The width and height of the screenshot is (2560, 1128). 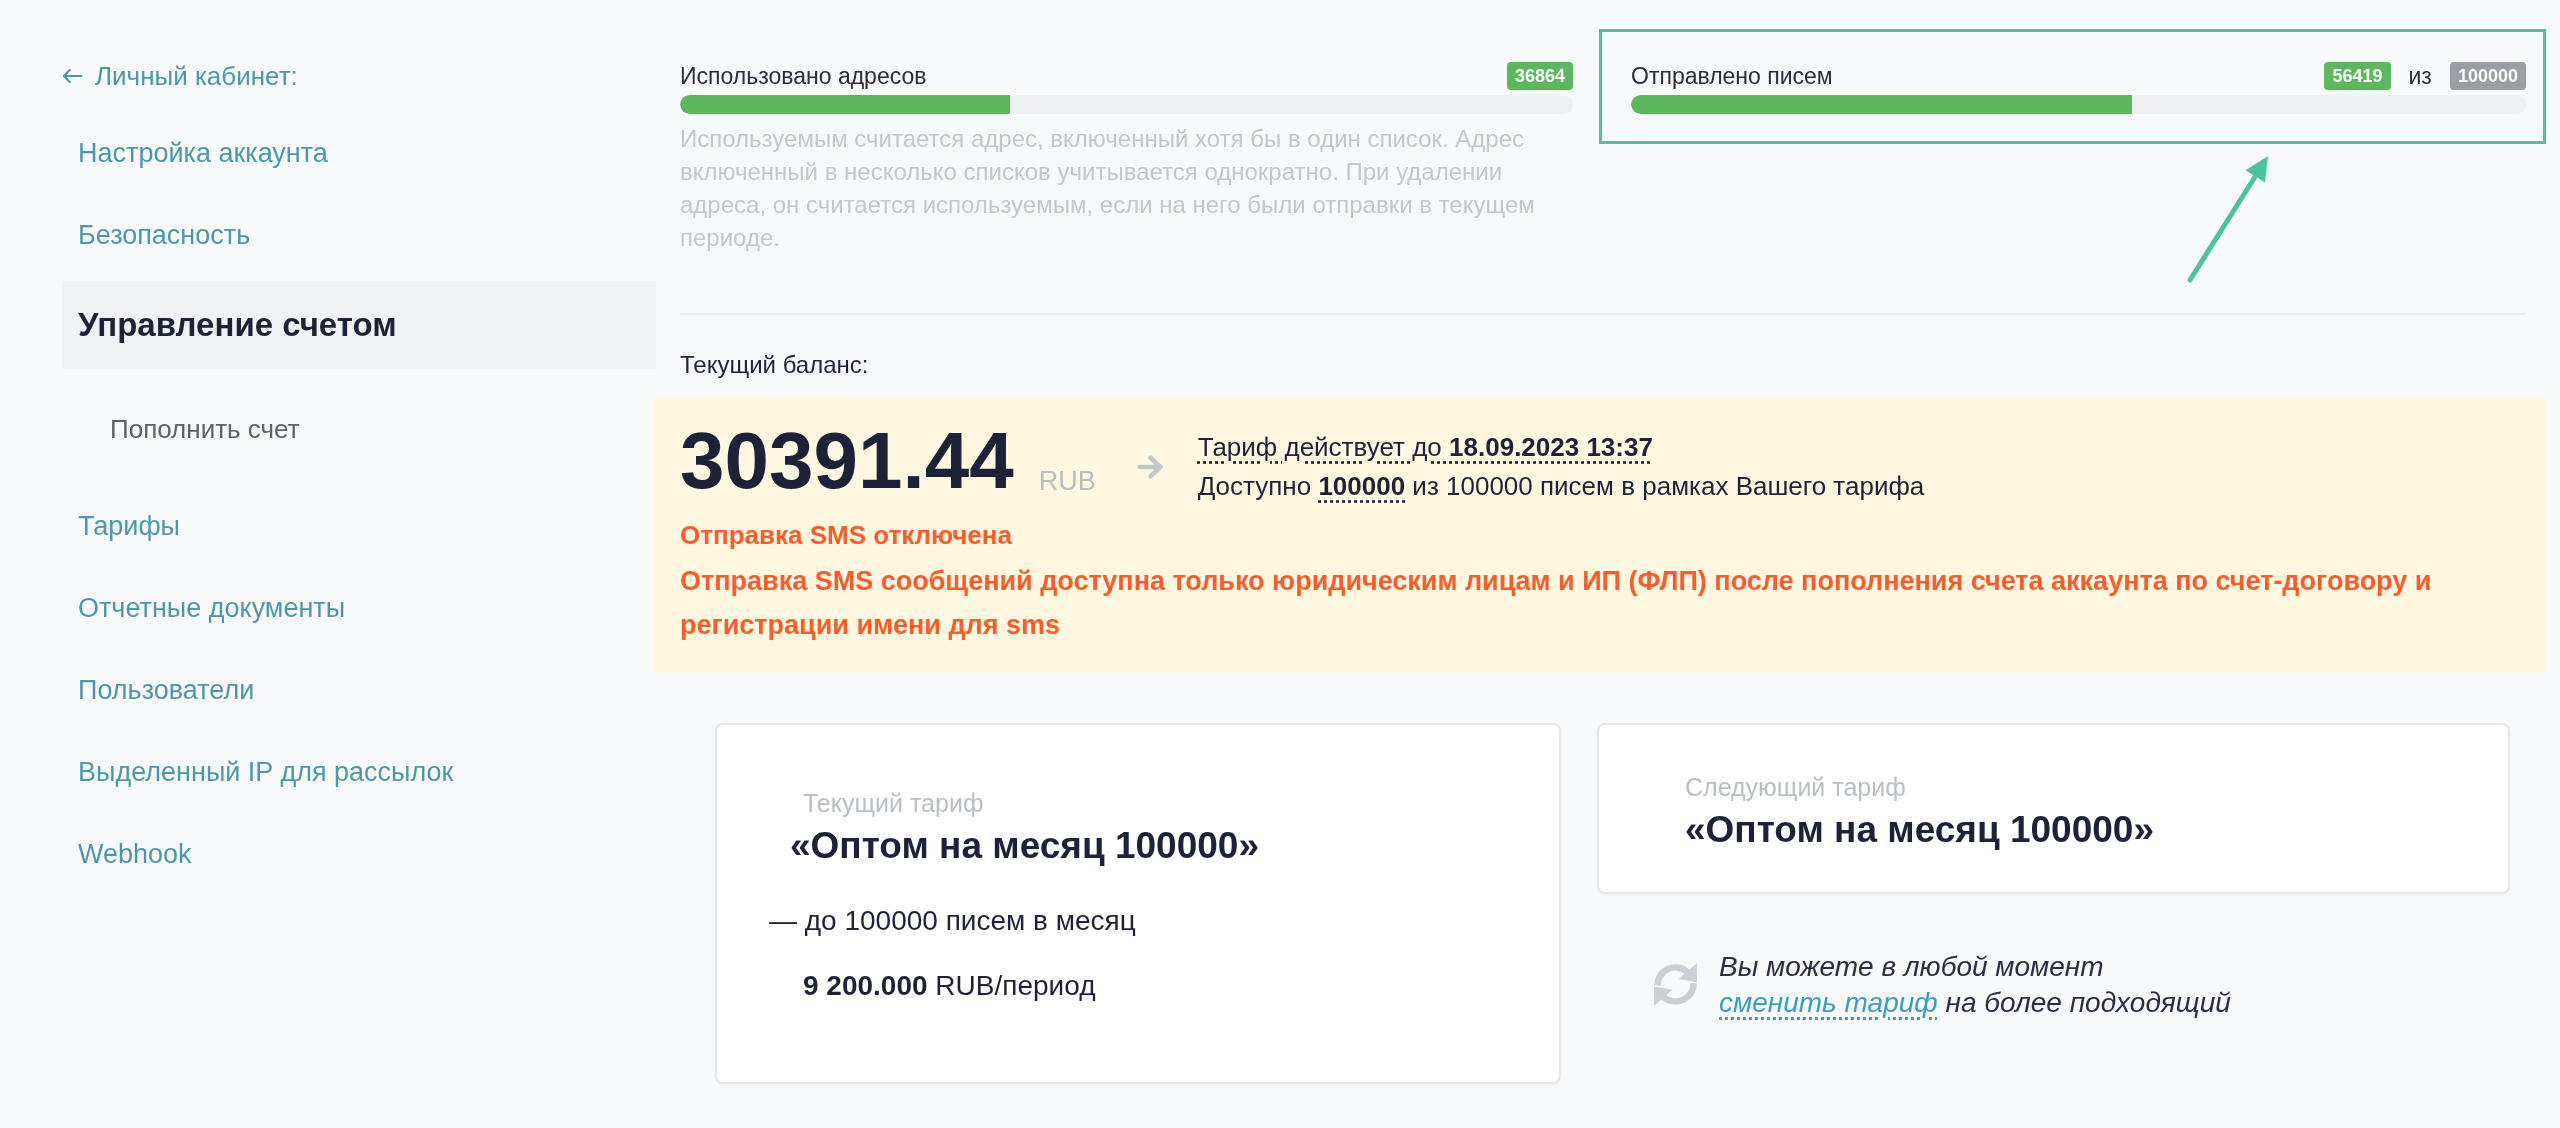 I want to click on balance-amount: 30391.44, so click(x=847, y=461).